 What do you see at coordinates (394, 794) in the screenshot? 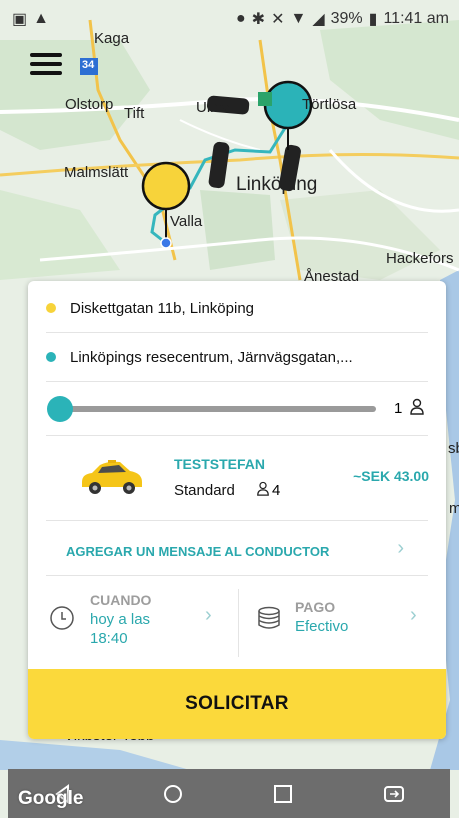
I see `switch-app-icon` at bounding box center [394, 794].